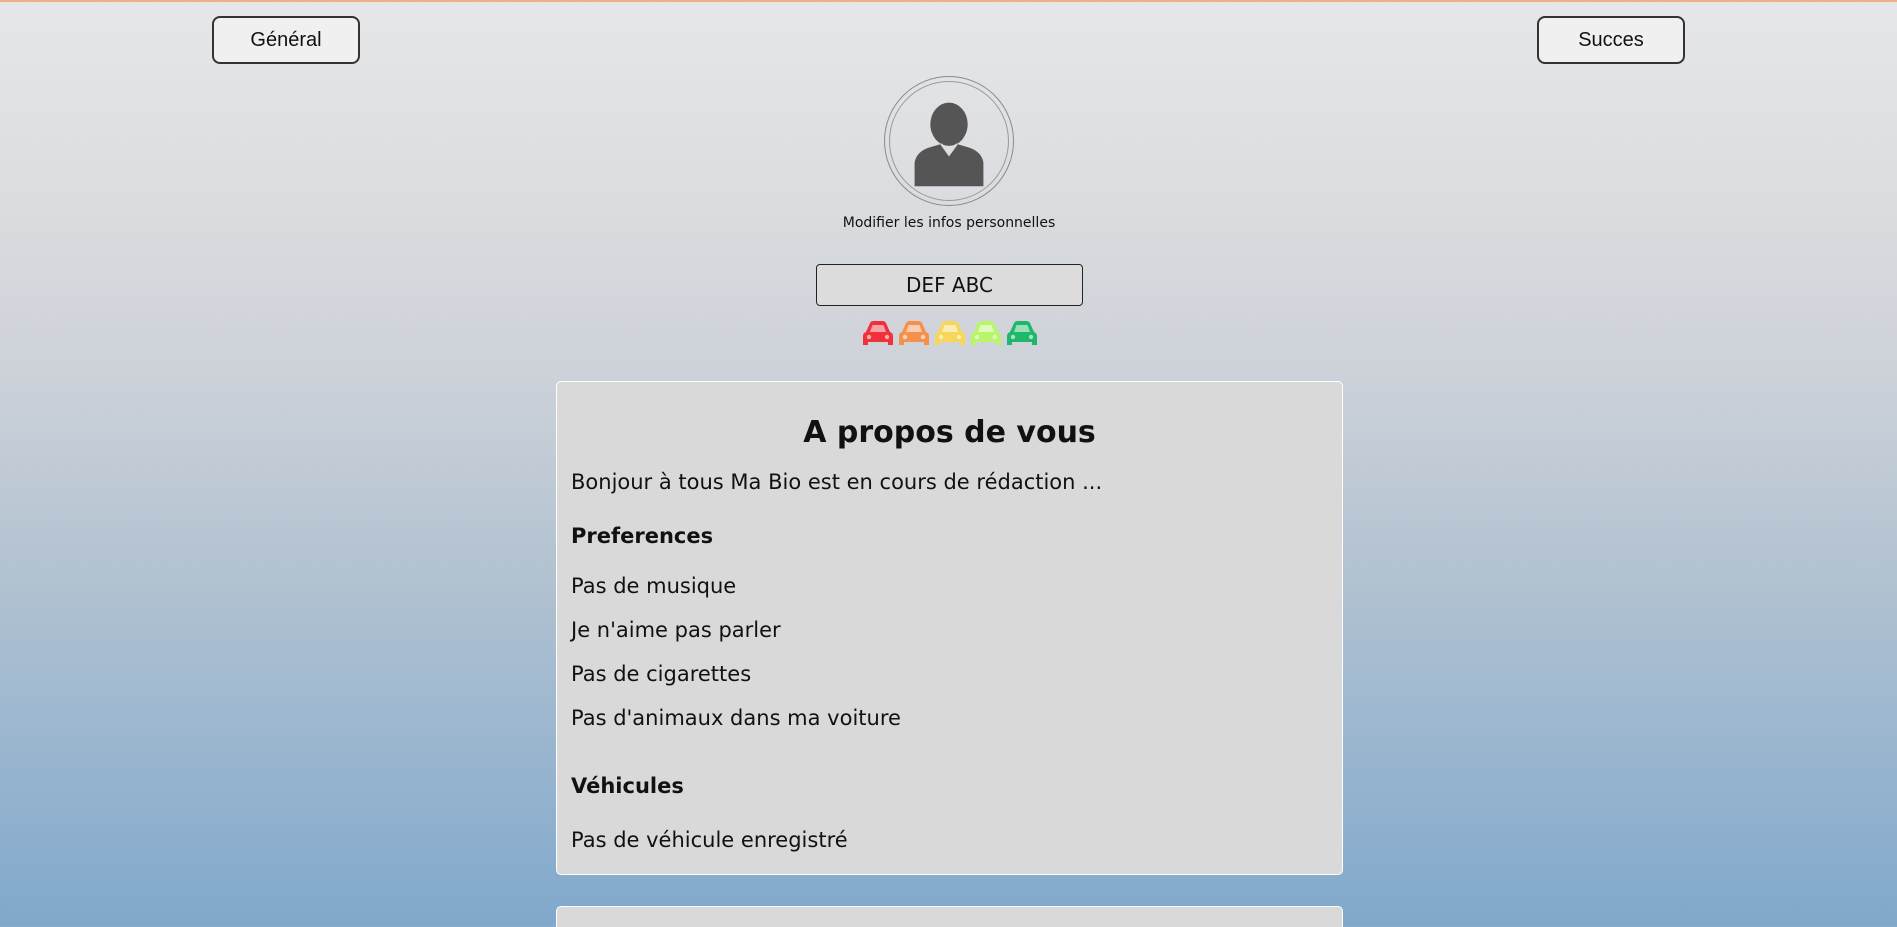 This screenshot has height=927, width=1897. What do you see at coordinates (654, 586) in the screenshot?
I see `list-item: Pas de musique` at bounding box center [654, 586].